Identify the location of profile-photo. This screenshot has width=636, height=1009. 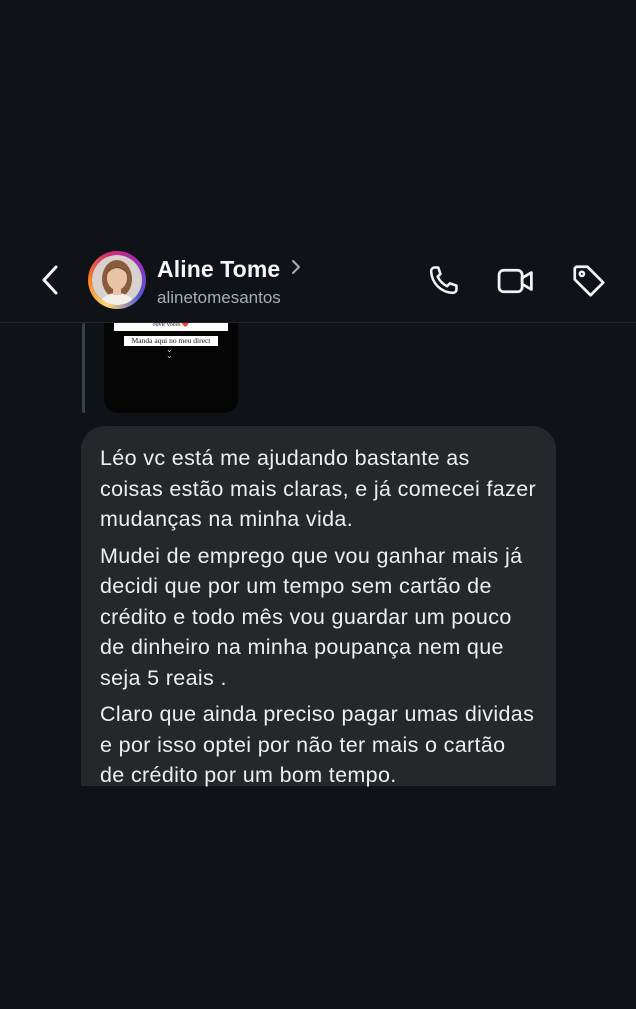
(117, 280).